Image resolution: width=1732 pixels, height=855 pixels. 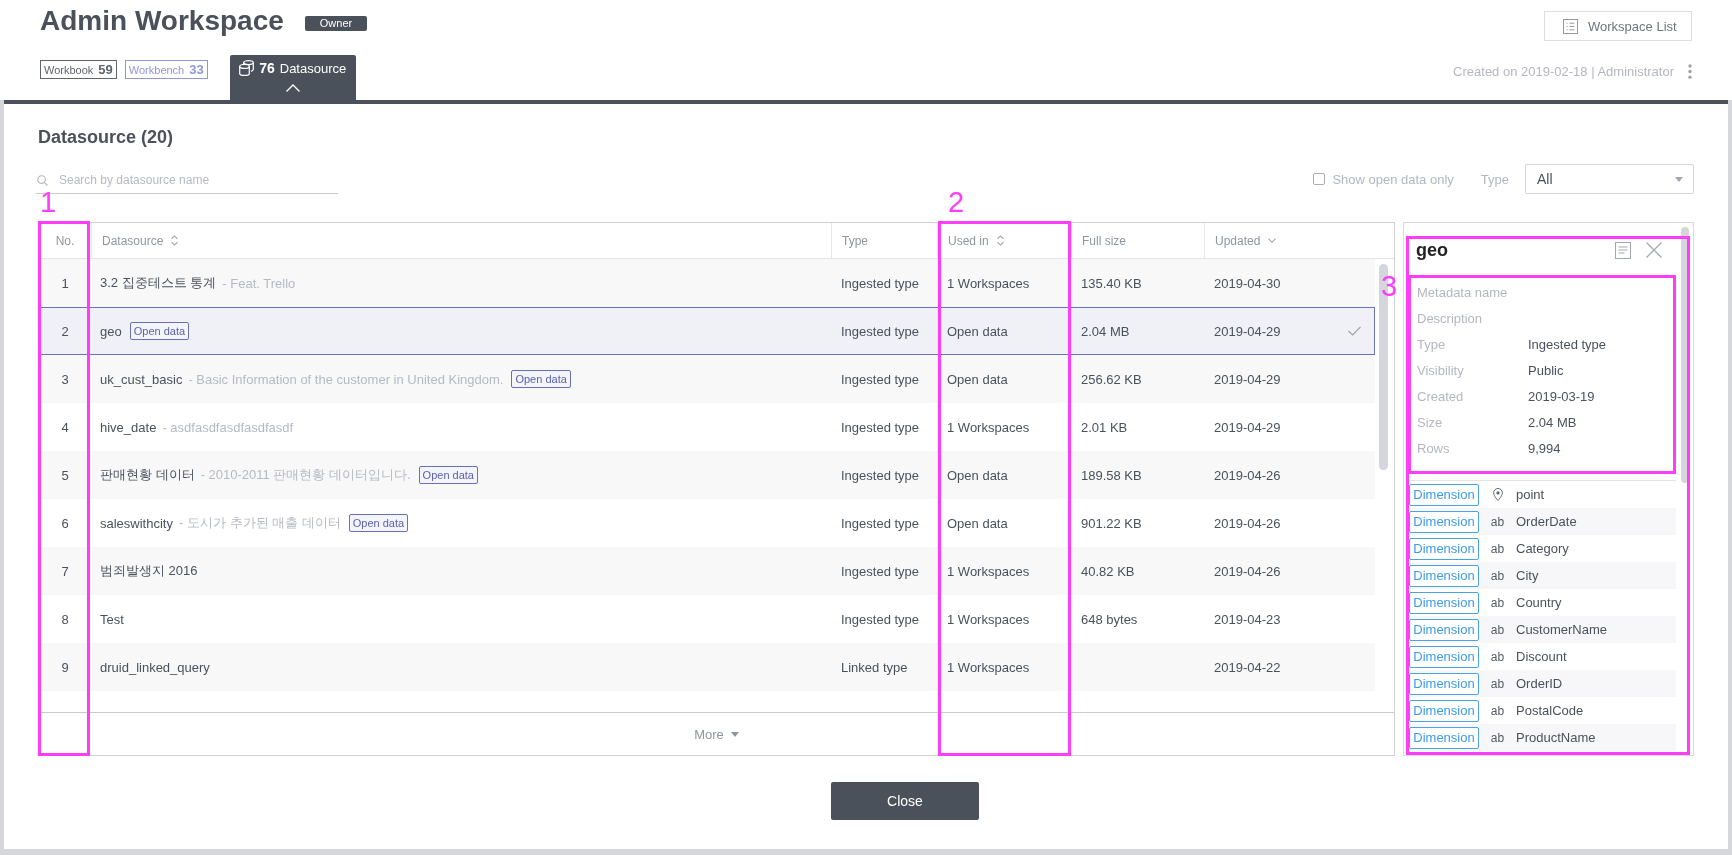 I want to click on page-title: Admin Workspace, so click(x=162, y=21).